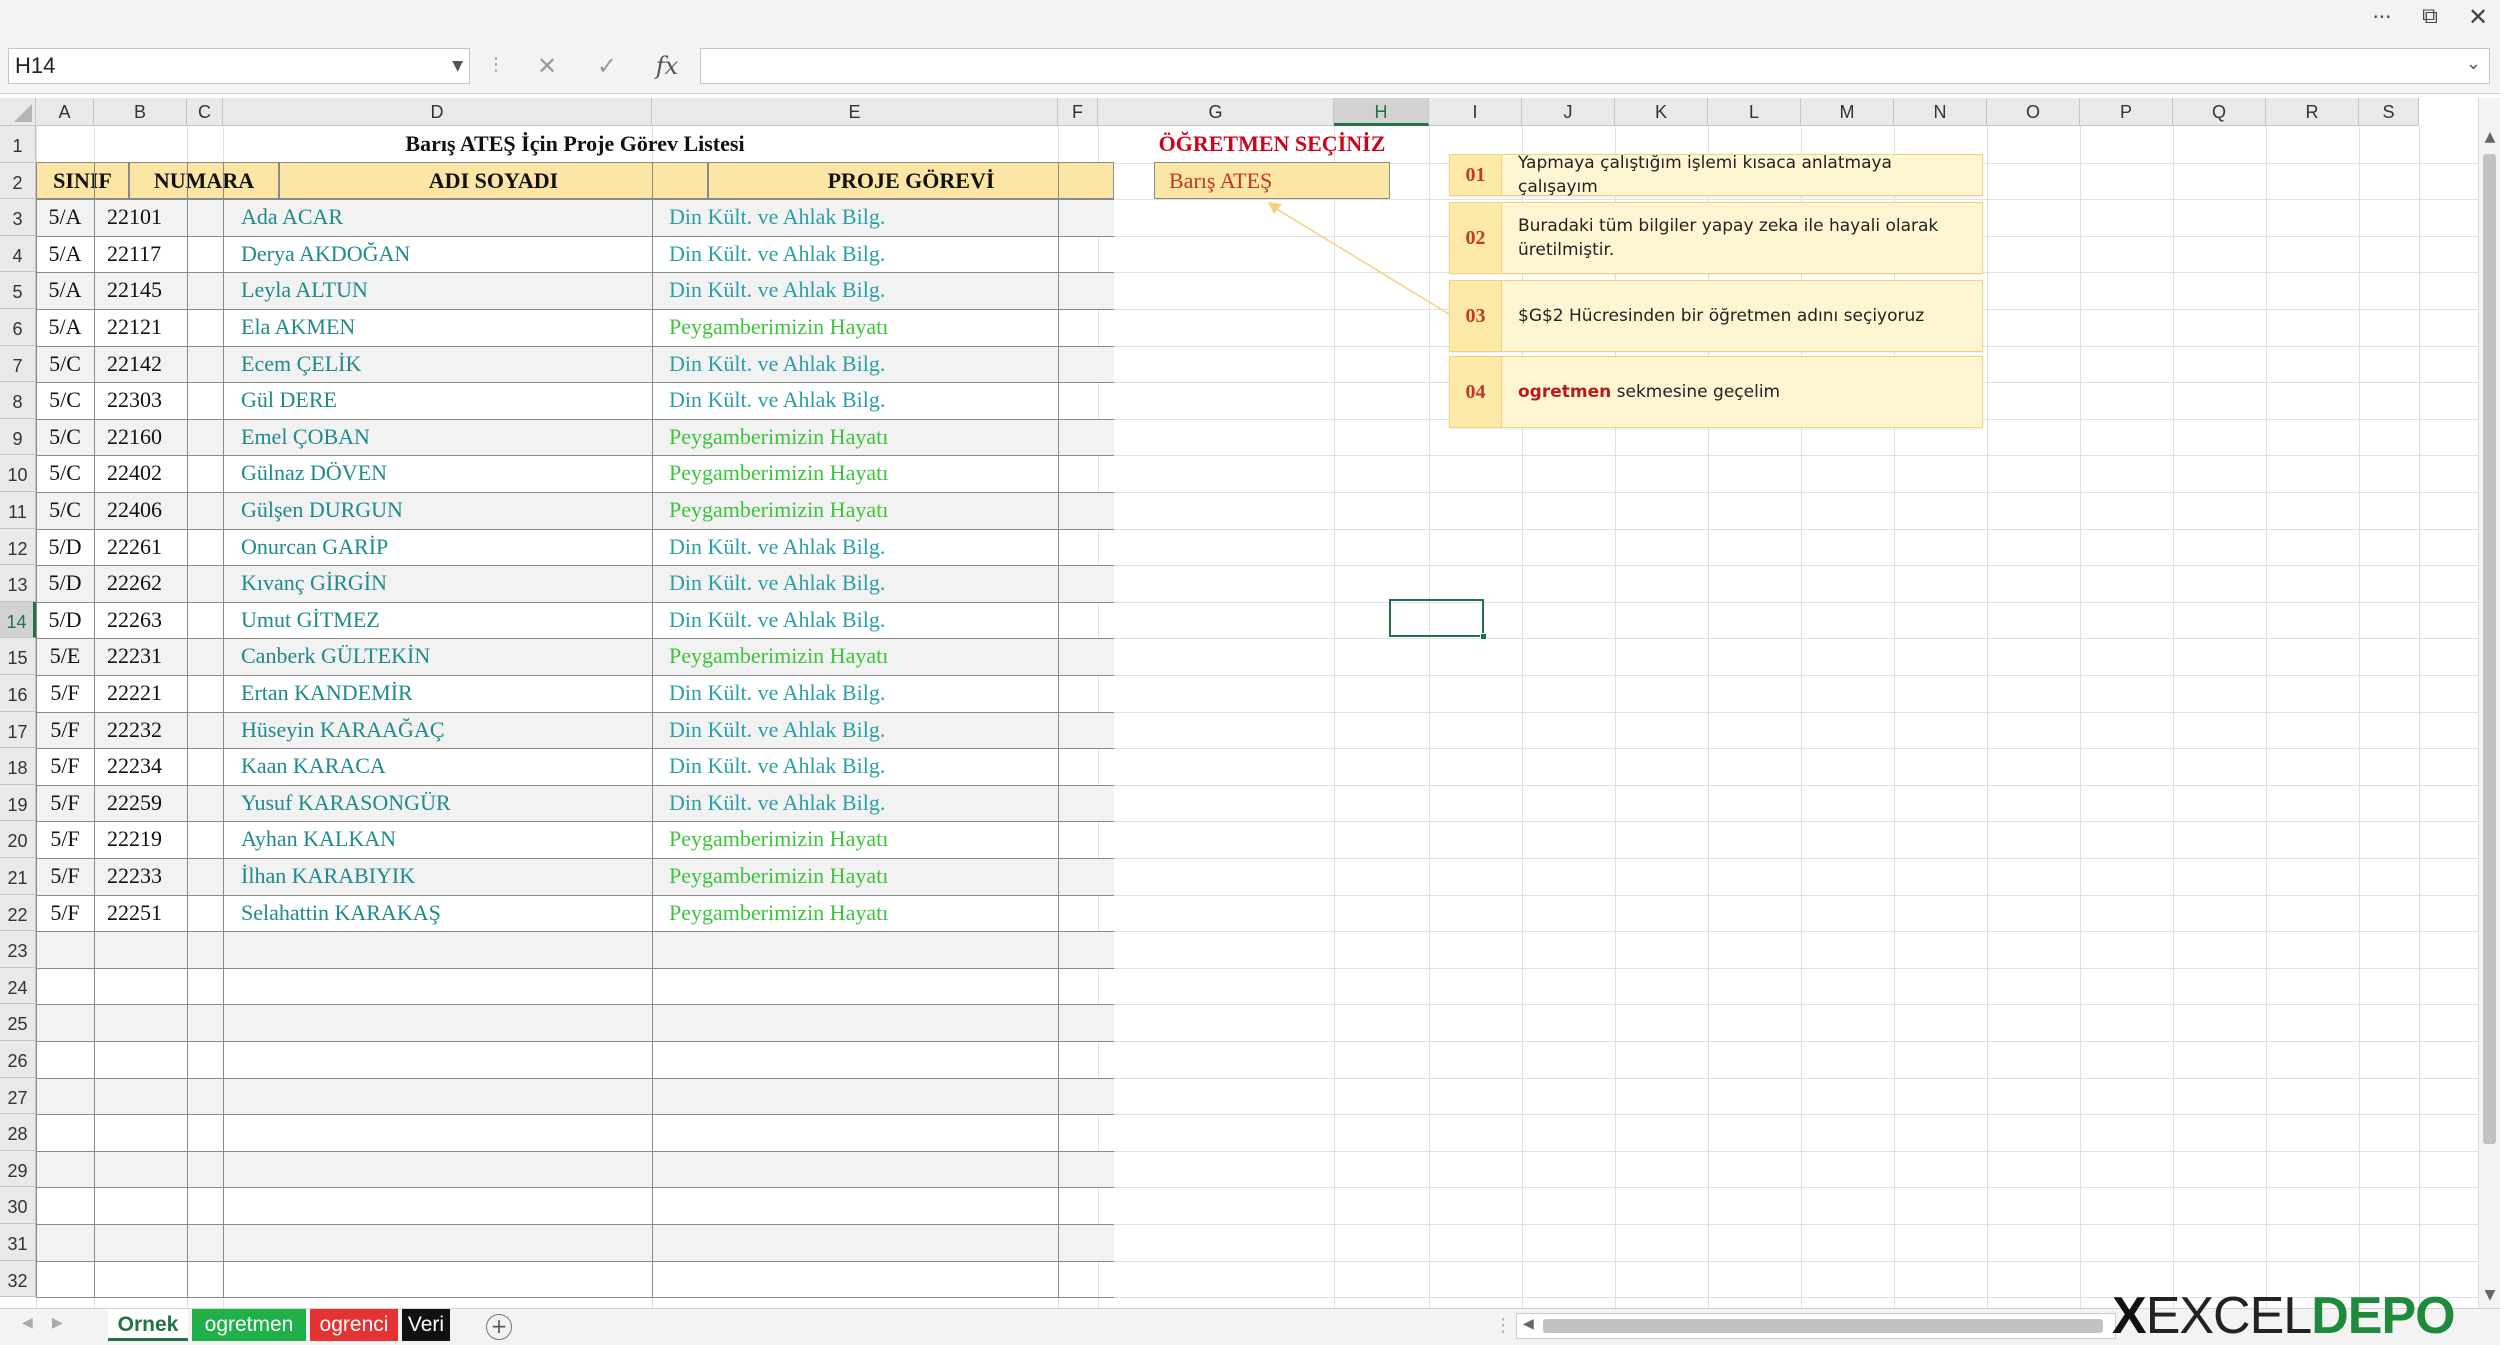 The height and width of the screenshot is (1345, 2500). Describe the element at coordinates (158, 254) in the screenshot. I see `cell-numara: 22117` at that location.